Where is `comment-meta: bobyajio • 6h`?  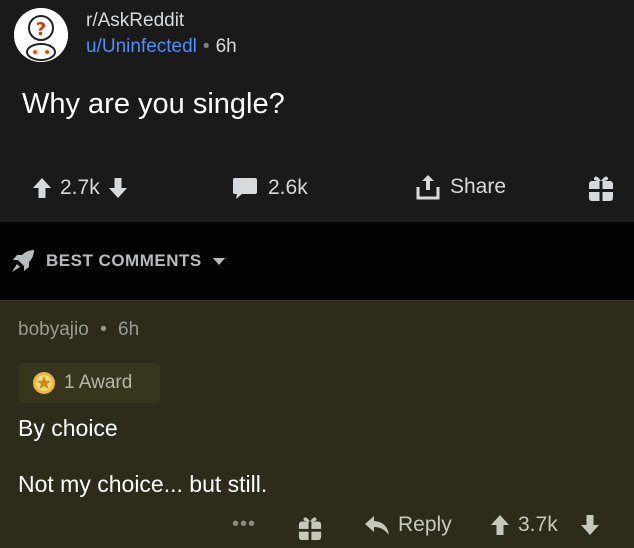 comment-meta: bobyajio • 6h is located at coordinates (78, 330).